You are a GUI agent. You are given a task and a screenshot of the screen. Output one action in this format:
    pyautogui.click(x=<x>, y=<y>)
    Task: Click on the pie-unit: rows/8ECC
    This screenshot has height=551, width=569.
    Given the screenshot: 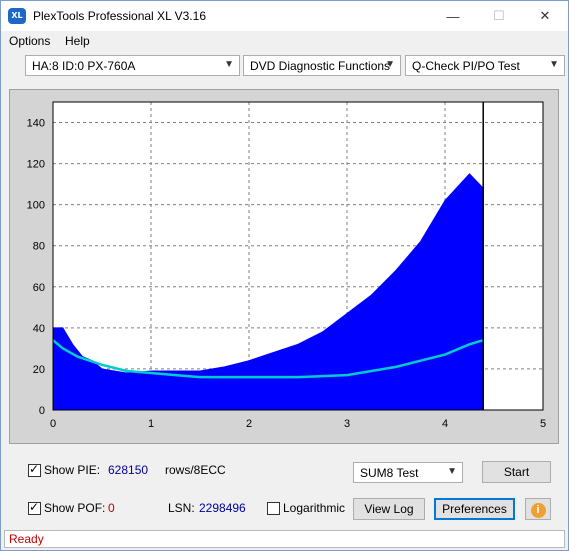 What is the action you would take?
    pyautogui.click(x=195, y=470)
    